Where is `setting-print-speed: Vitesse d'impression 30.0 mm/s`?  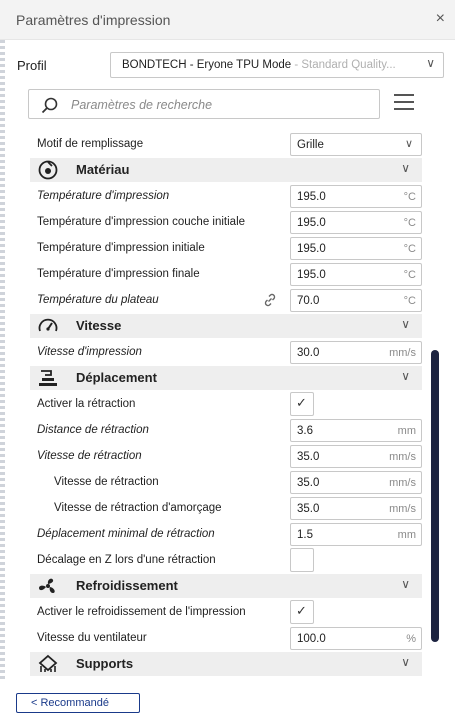
setting-print-speed: Vitesse d'impression 30.0 mm/s is located at coordinates (226, 353).